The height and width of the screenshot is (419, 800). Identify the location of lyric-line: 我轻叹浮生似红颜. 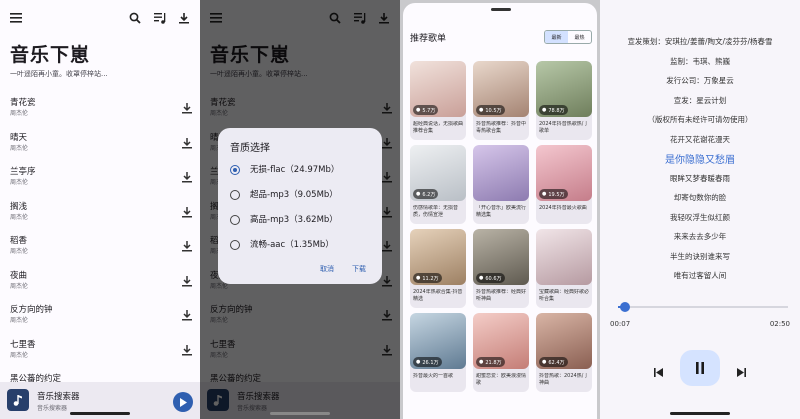
(700, 217).